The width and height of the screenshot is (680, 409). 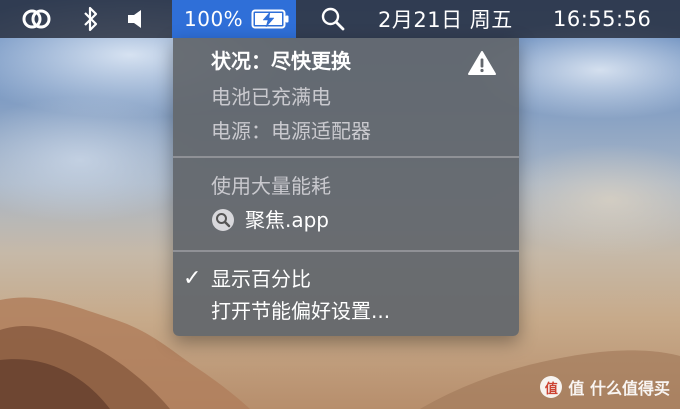 I want to click on energy-app-item: 聚焦.app, so click(x=287, y=220).